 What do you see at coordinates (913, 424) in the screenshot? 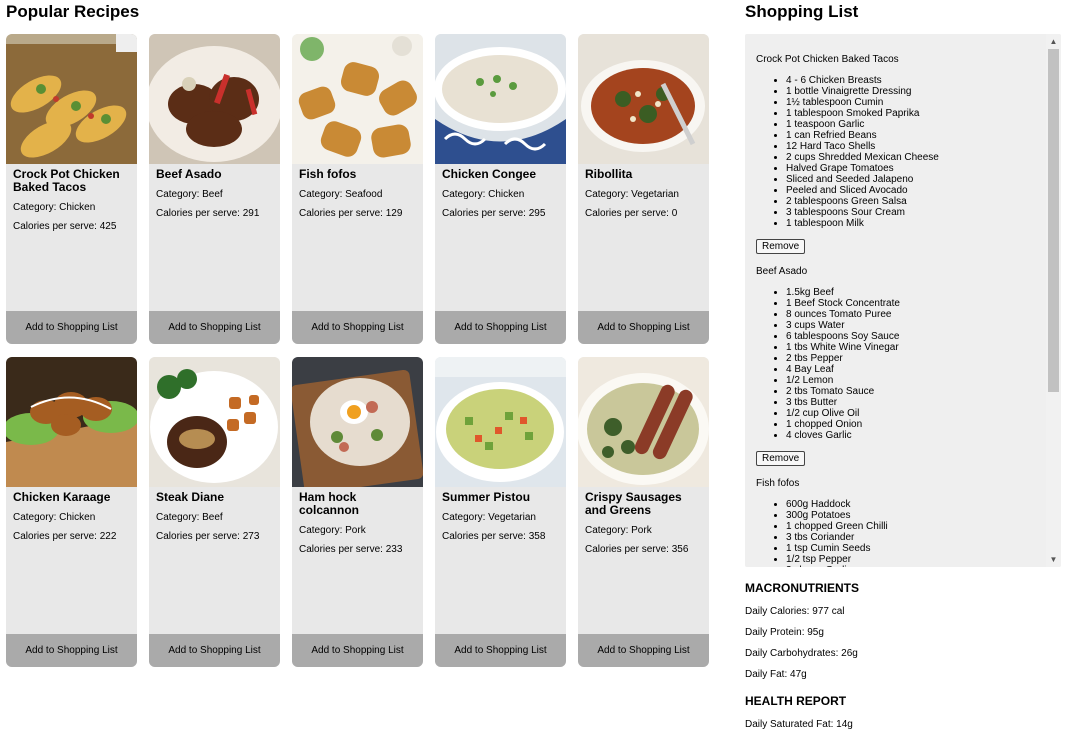
I see `ingredient-item: 1 chopped Onion` at bounding box center [913, 424].